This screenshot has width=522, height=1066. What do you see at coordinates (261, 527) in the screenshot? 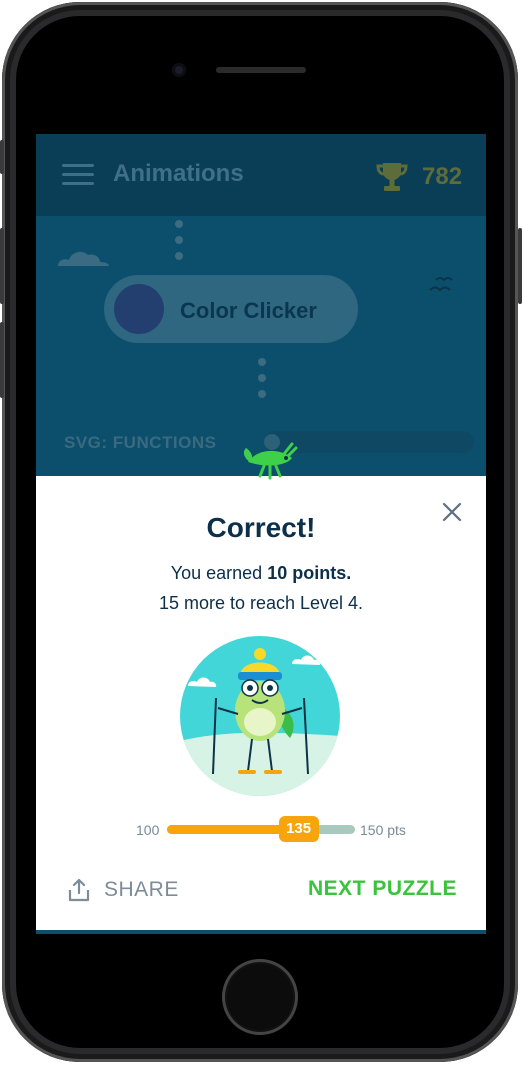
I see `result-title: Correct!` at bounding box center [261, 527].